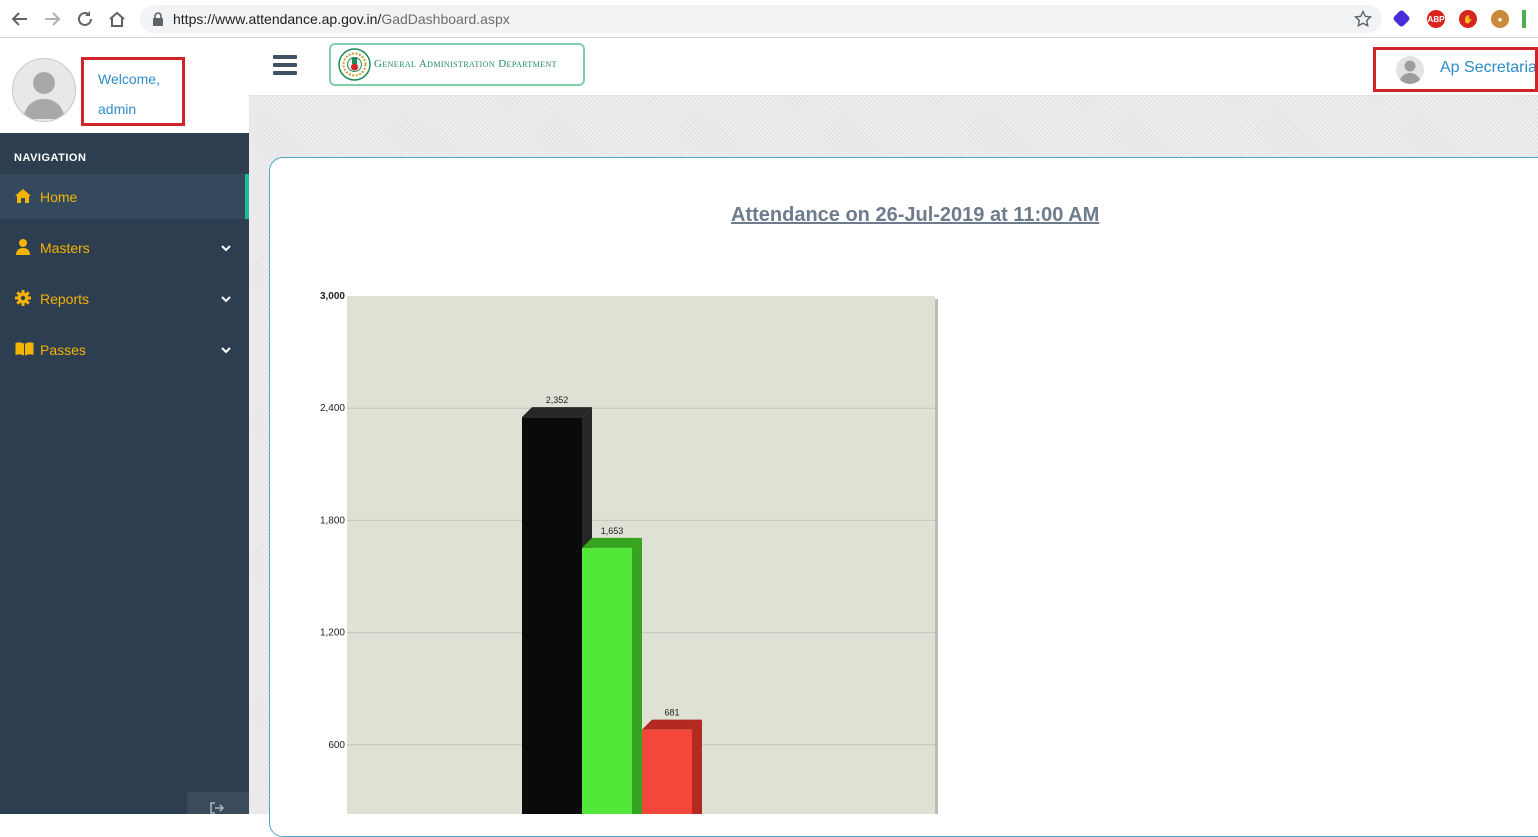 Image resolution: width=1538 pixels, height=837 pixels. Describe the element at coordinates (65, 299) in the screenshot. I see `sidebar-item-label: Reports` at that location.